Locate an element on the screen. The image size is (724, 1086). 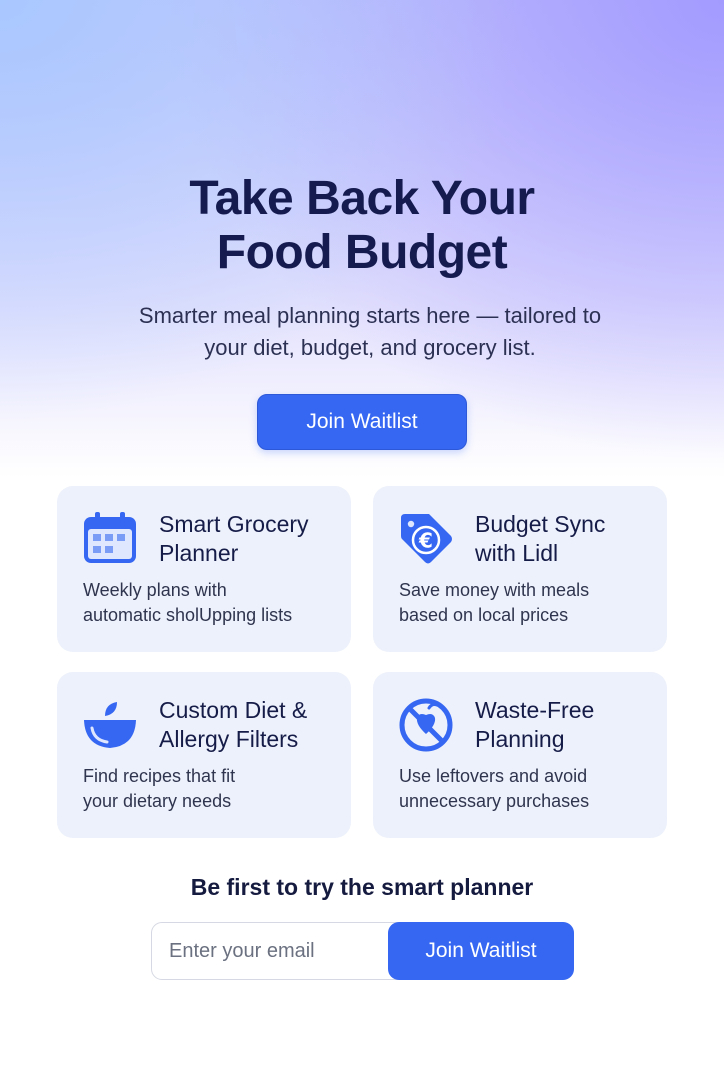
feature-title-line2: with Lidl is located at coordinates (517, 553).